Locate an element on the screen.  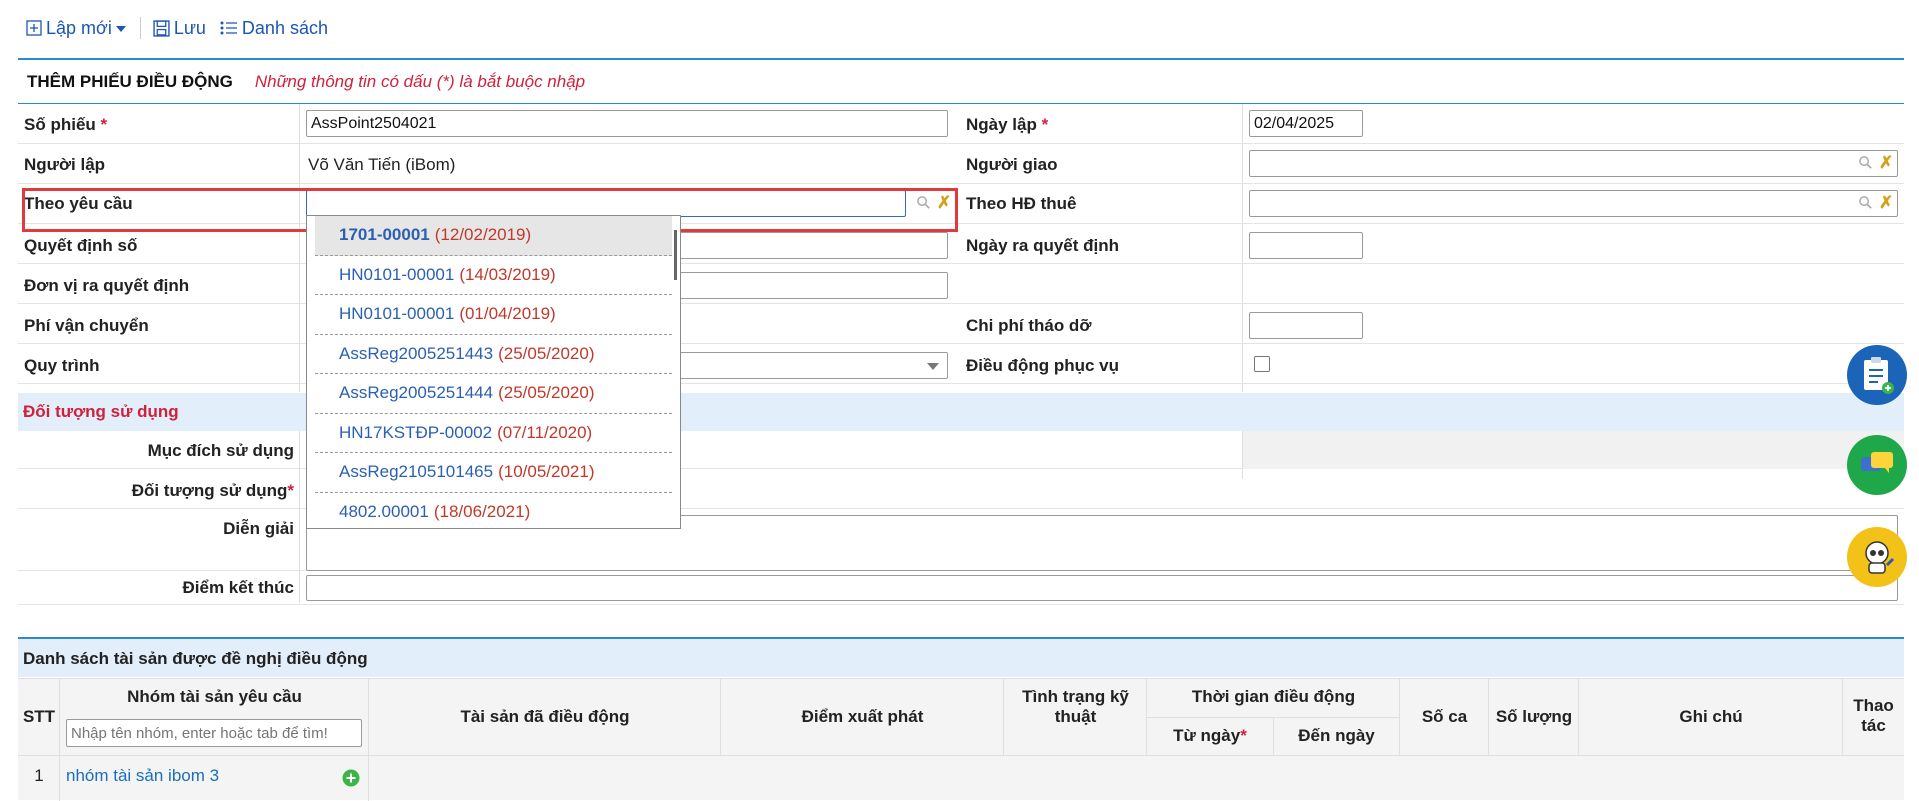
section-assets: Danh sách tài sản được đề nghị điều động is located at coordinates (961, 657).